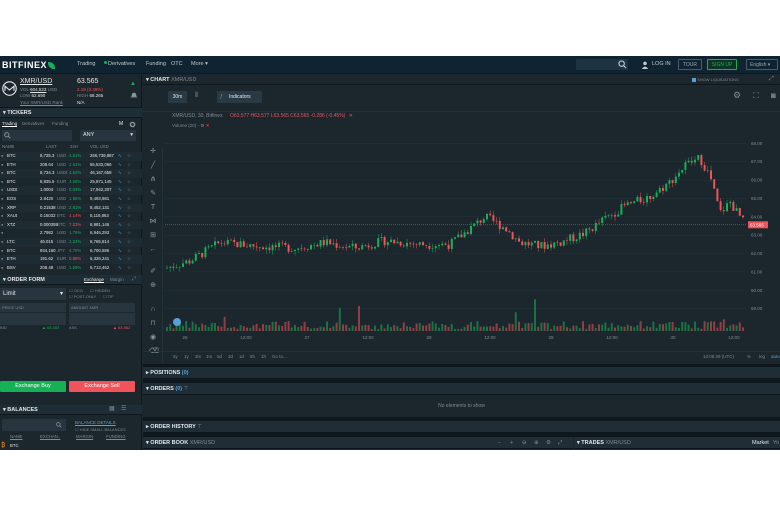  I want to click on trendline-icon: ╱, so click(153, 166).